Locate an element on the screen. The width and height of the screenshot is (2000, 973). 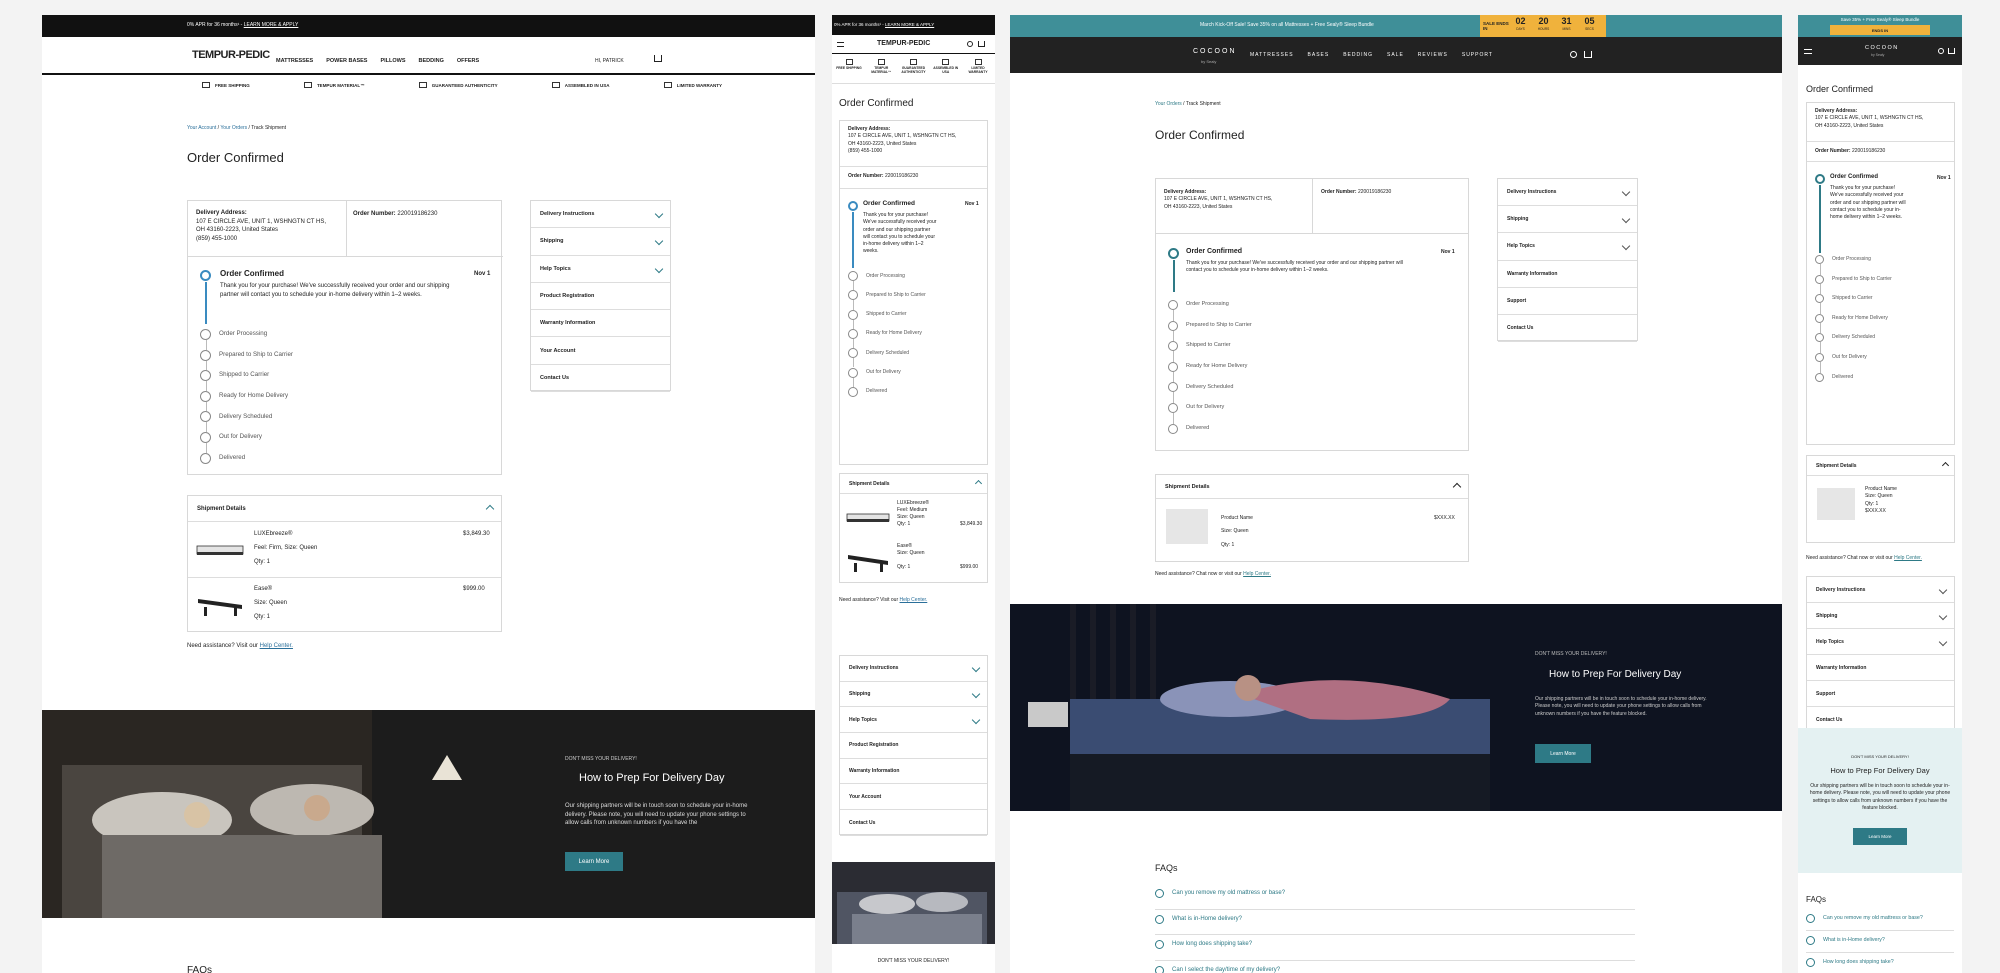
product-image-placeholder is located at coordinates (1187, 526).